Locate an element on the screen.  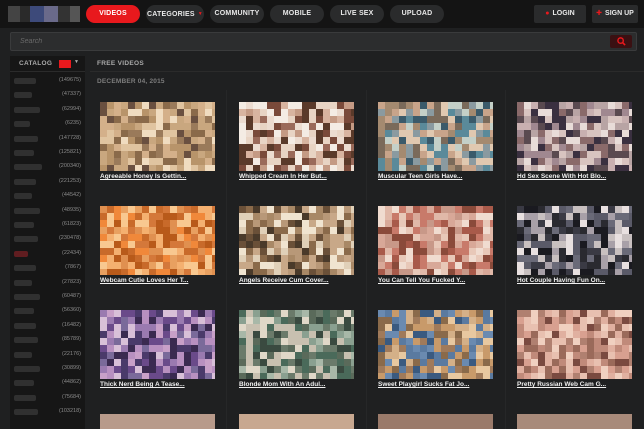
catalog-item: (16482) is located at coordinates (47, 326).